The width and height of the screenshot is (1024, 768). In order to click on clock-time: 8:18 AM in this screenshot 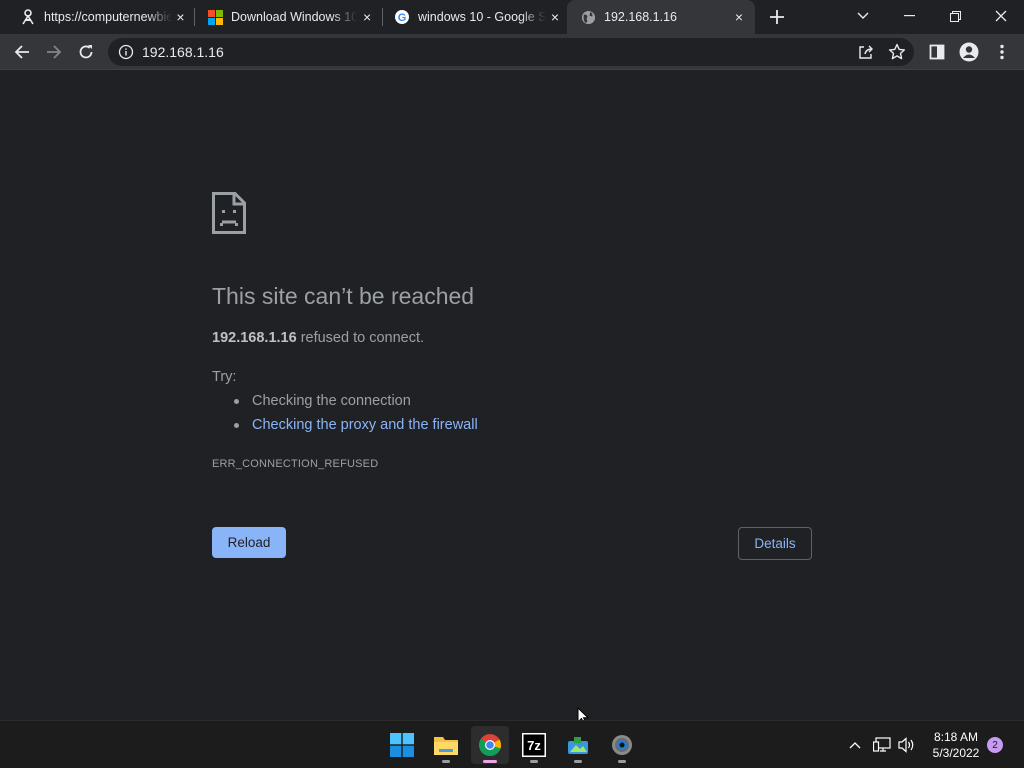, I will do `click(956, 737)`.